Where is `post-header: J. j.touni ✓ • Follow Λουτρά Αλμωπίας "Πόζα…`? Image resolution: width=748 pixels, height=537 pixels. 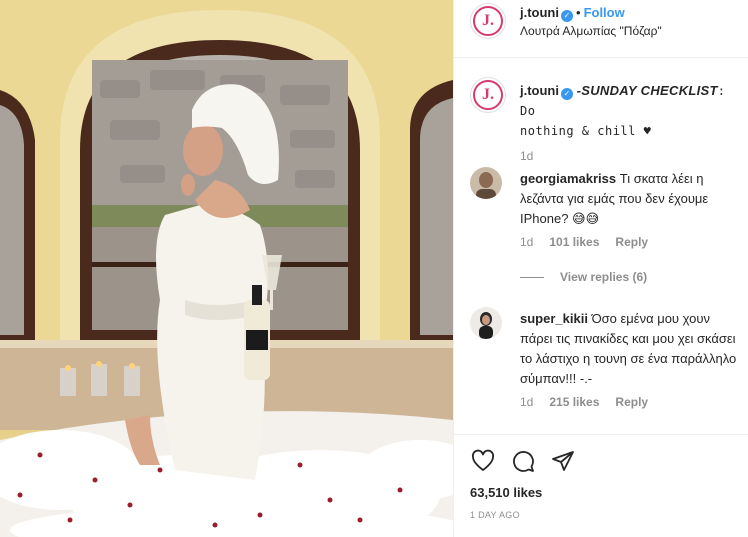 post-header: J. j.touni ✓ • Follow Λουτρά Αλμωπίας "Πόζα… is located at coordinates (601, 29).